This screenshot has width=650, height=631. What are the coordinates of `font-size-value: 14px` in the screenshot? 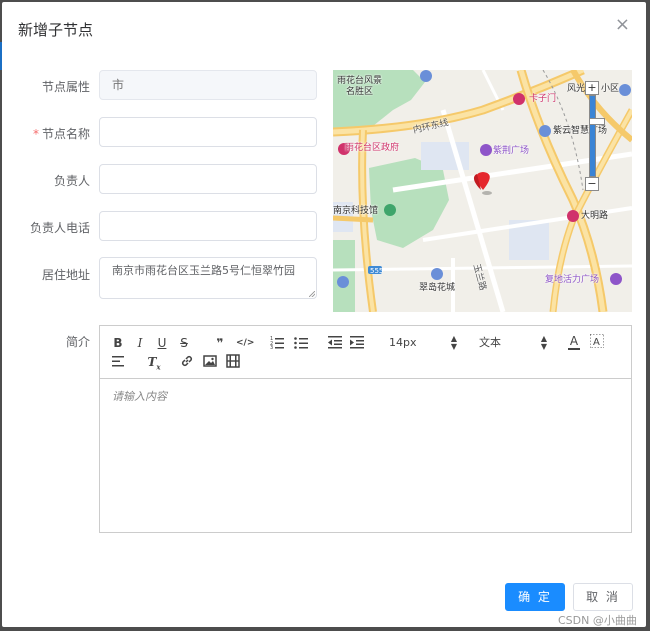 It's located at (403, 342).